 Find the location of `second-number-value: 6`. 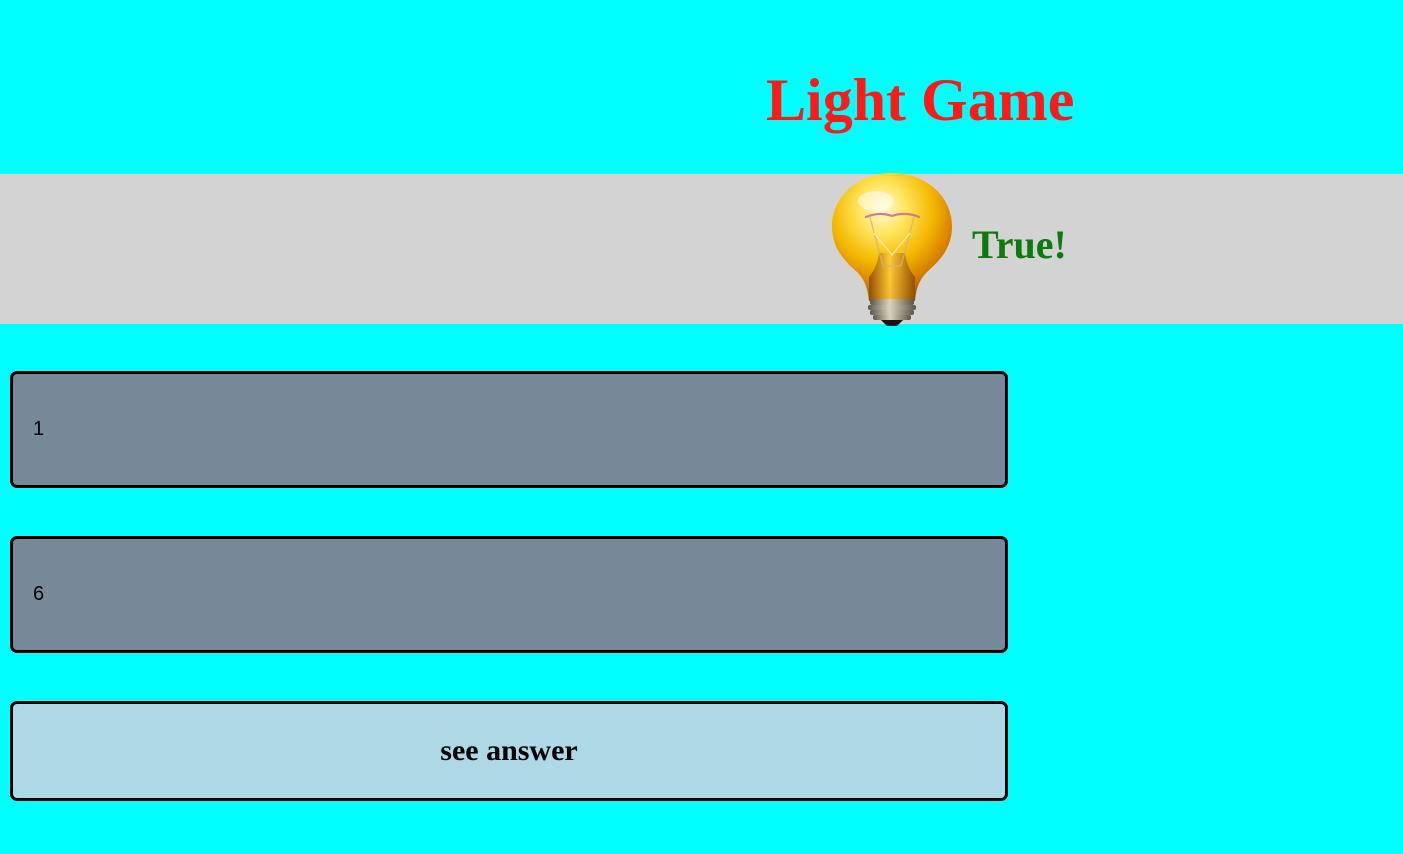

second-number-value: 6 is located at coordinates (39, 594).